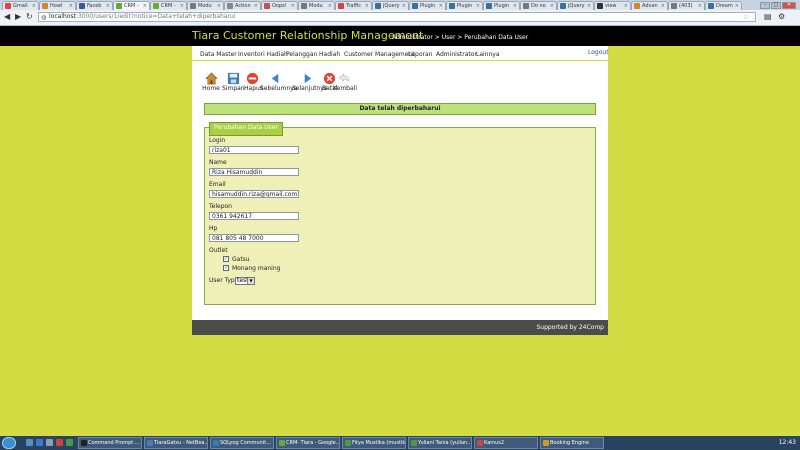  Describe the element at coordinates (253, 82) in the screenshot. I see `delete-button: Hapus` at that location.